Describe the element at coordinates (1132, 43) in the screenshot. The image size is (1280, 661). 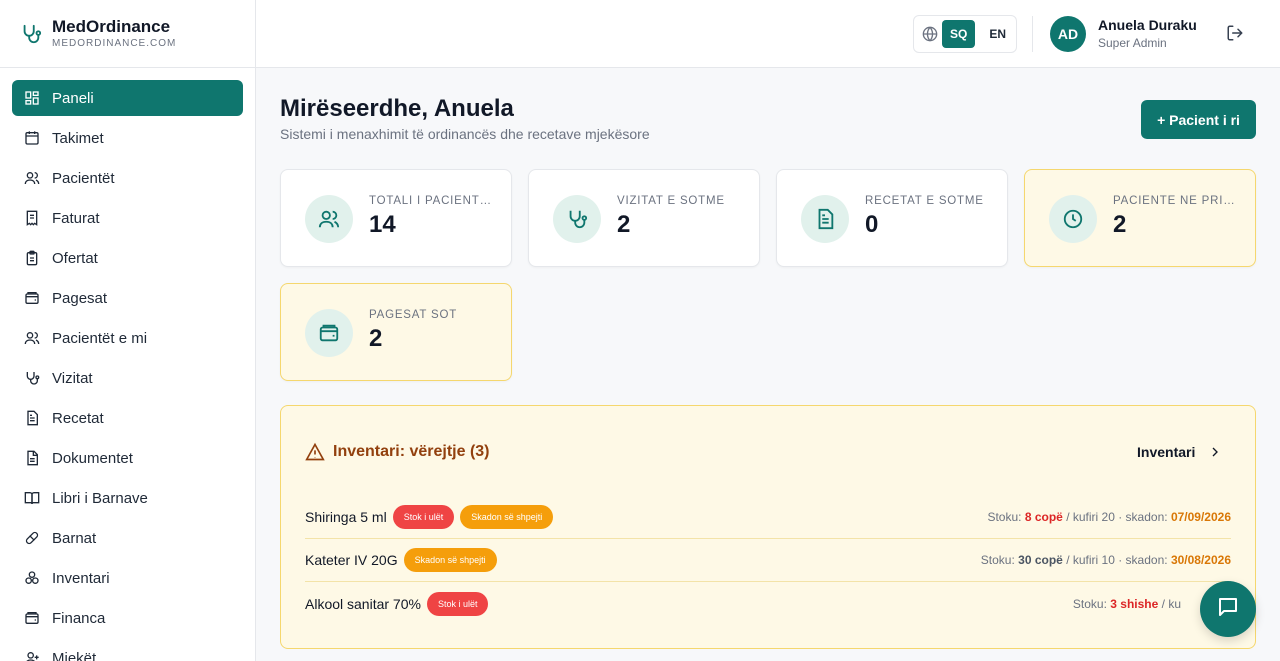
I see `user-role: Super Admin` at that location.